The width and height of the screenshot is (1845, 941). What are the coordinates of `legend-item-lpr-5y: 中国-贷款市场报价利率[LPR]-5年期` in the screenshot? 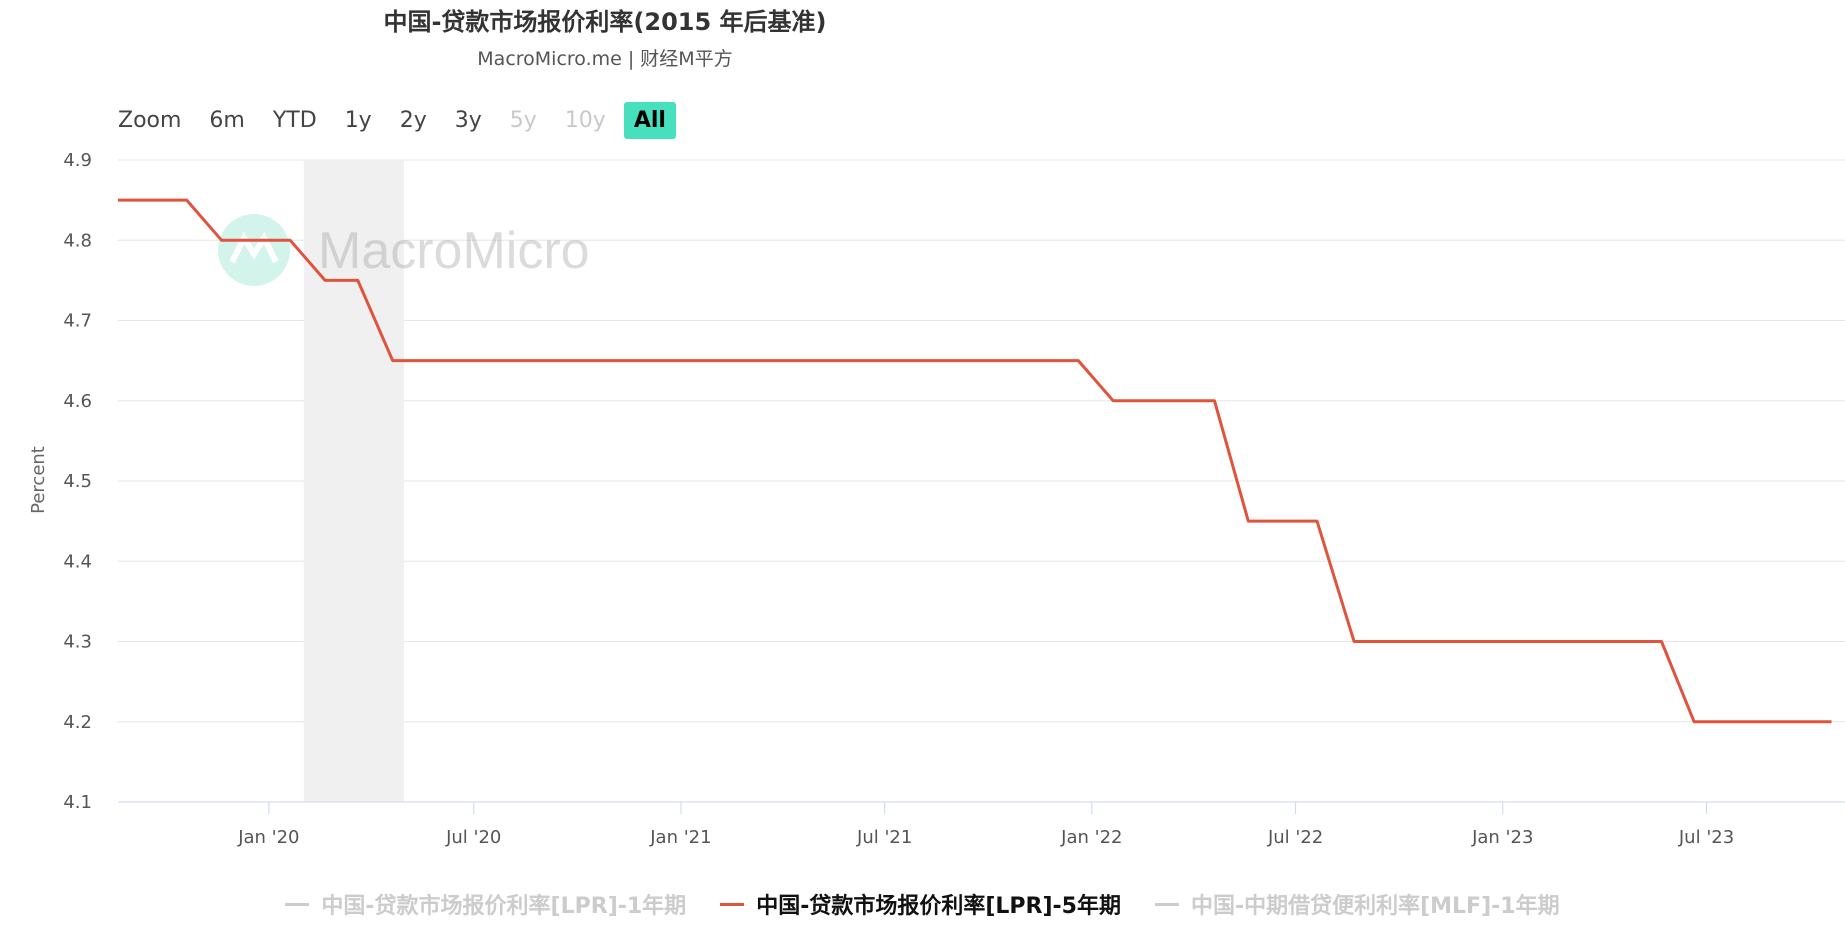 It's located at (920, 904).